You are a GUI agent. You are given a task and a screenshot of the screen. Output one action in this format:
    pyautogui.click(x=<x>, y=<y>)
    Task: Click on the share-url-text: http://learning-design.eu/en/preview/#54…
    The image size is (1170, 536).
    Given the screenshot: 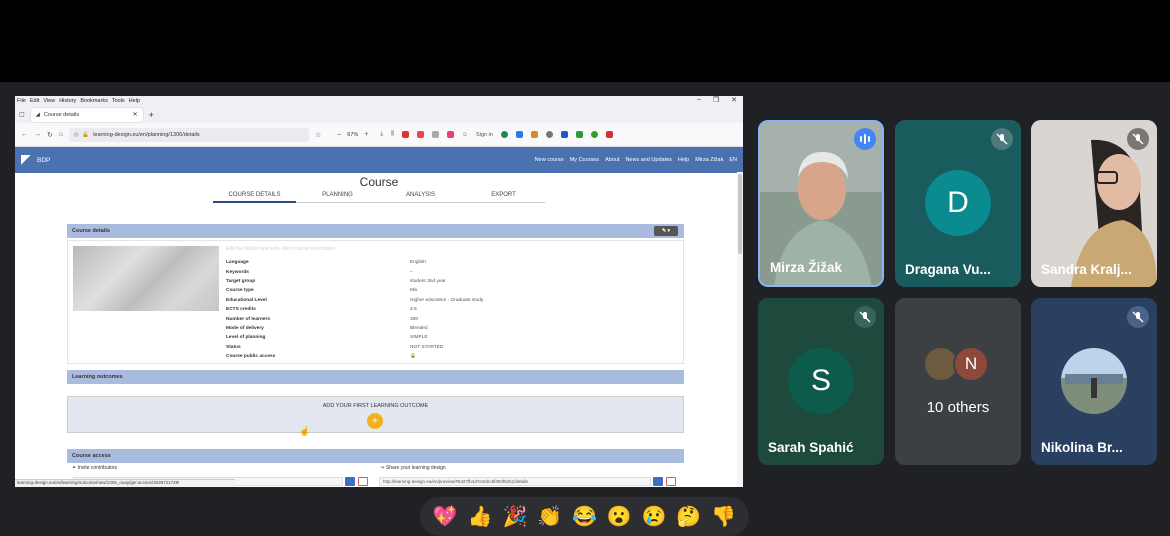 What is the action you would take?
    pyautogui.click(x=456, y=481)
    